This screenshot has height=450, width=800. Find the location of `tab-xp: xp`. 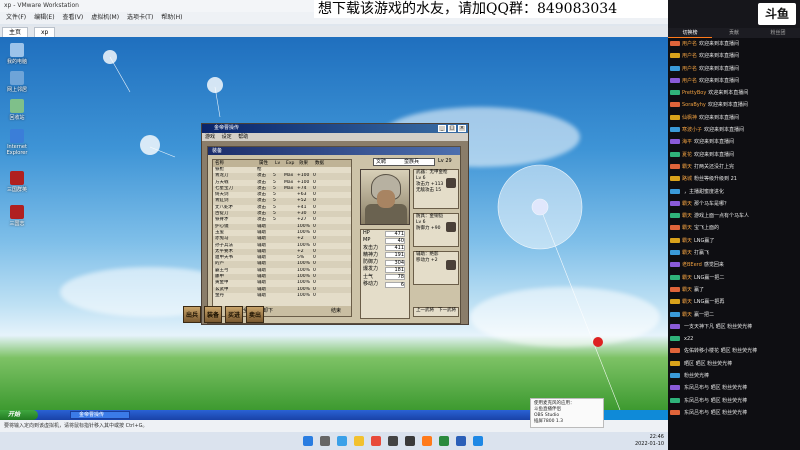

tab-xp: xp is located at coordinates (45, 32).